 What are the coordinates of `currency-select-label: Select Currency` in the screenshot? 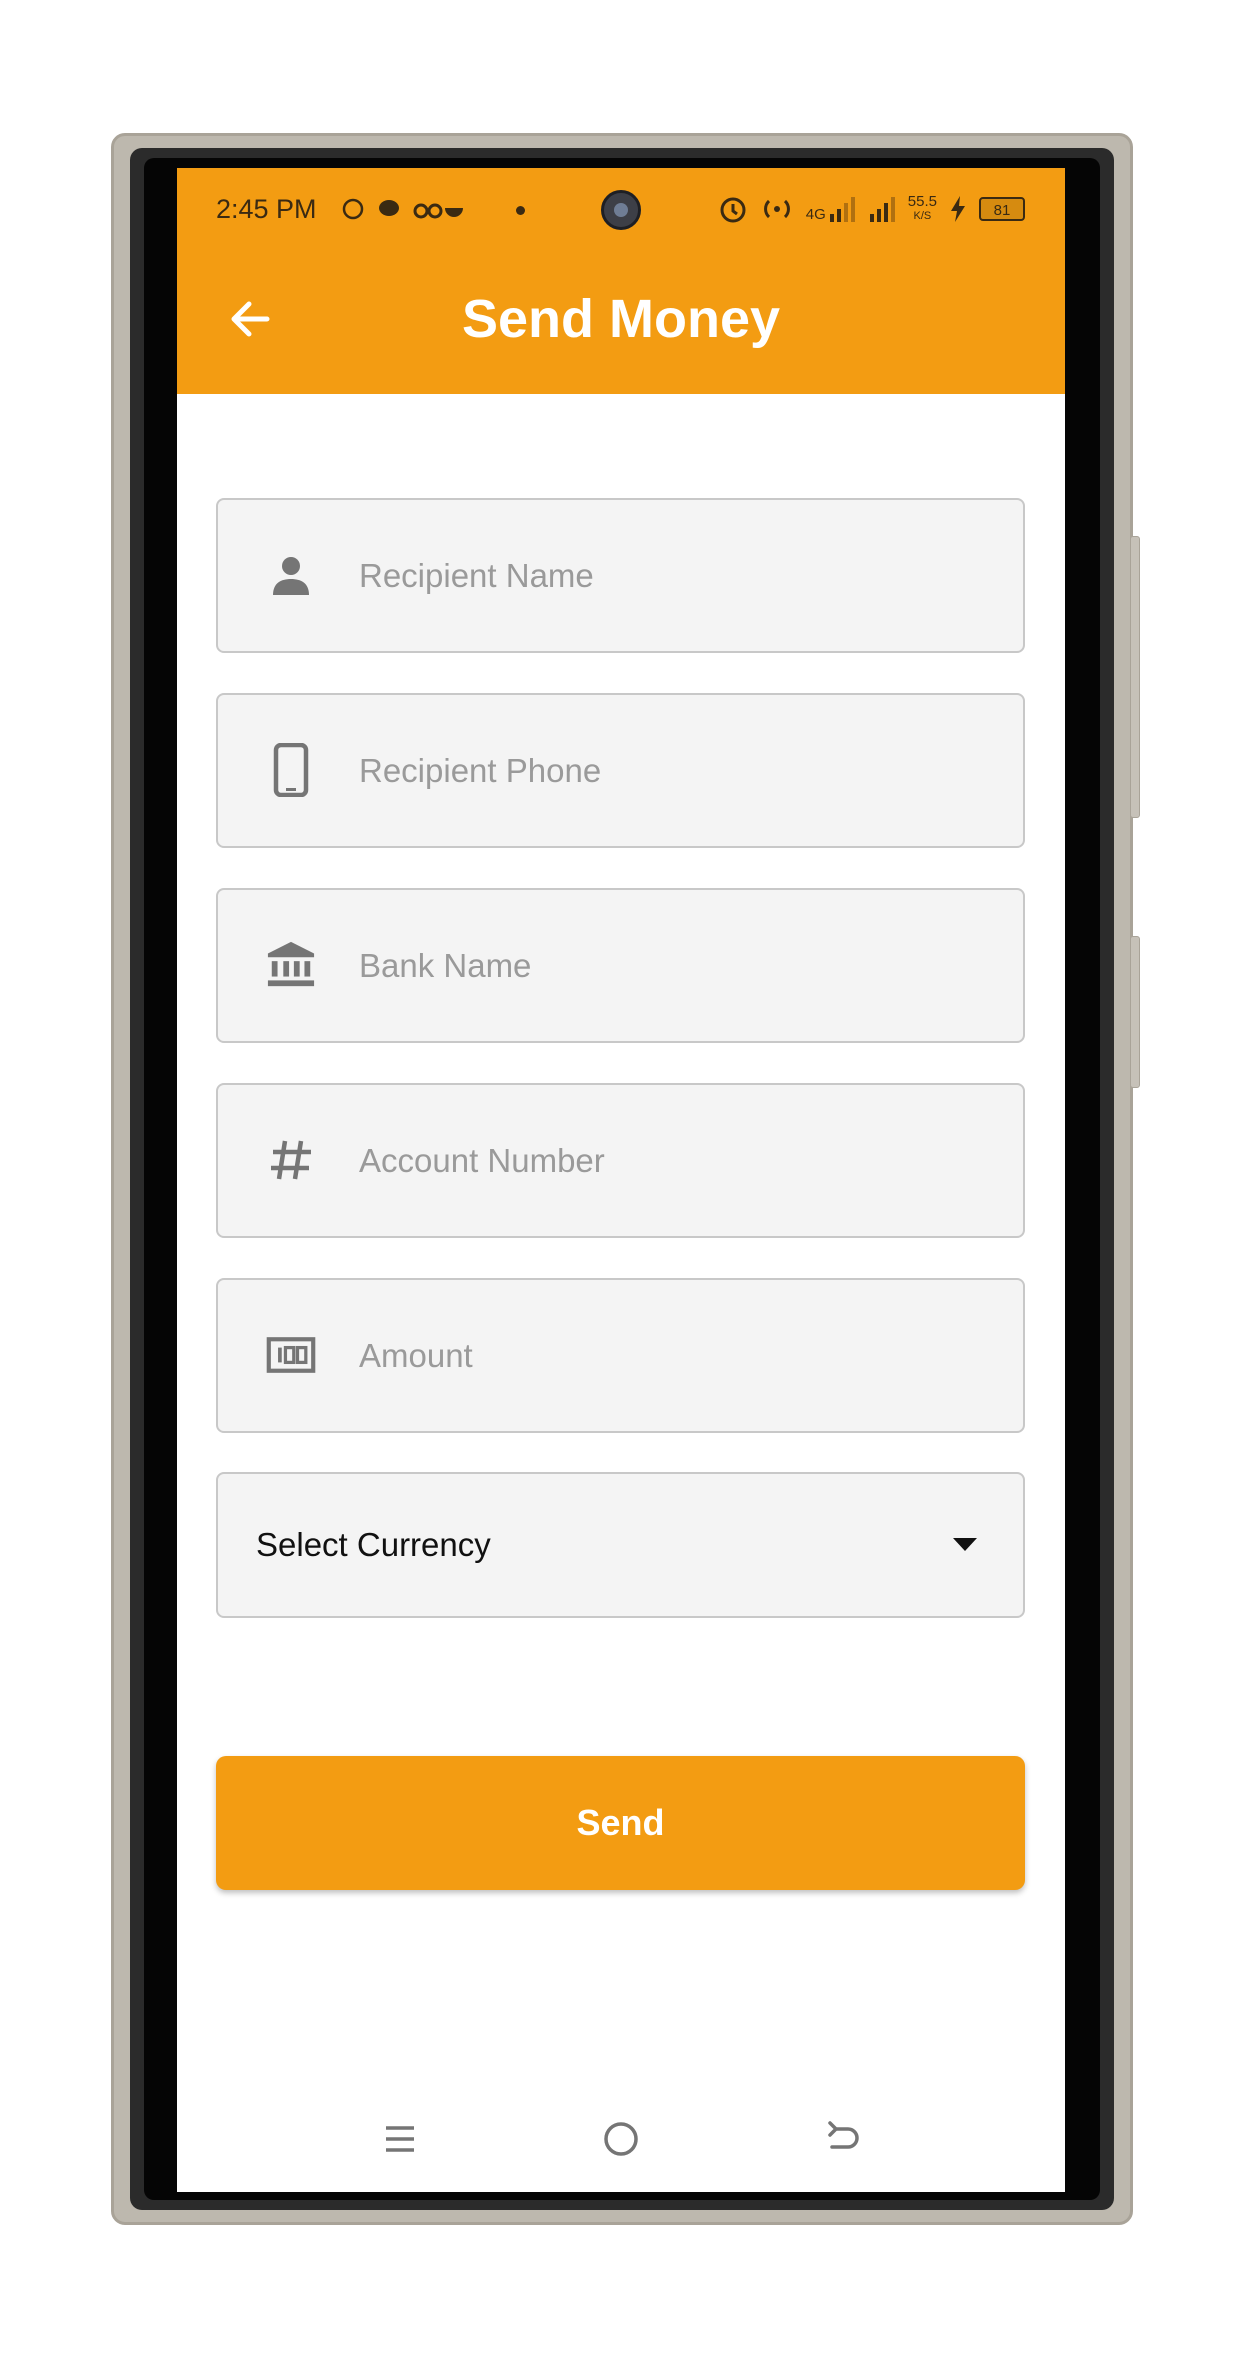 It's located at (373, 1544).